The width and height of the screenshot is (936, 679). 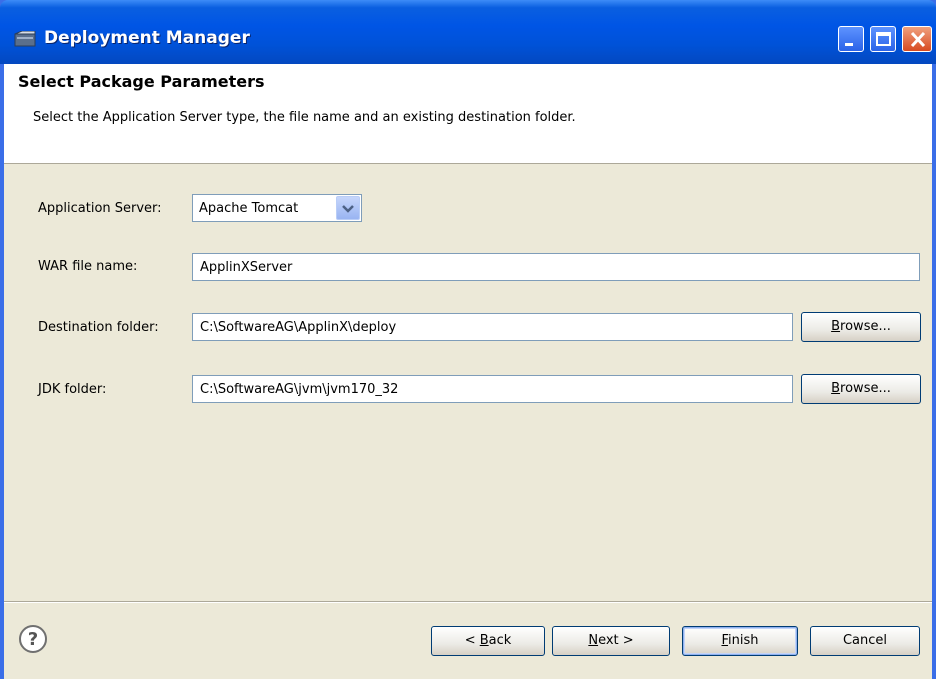 I want to click on chevron-down-icon, so click(x=348, y=209).